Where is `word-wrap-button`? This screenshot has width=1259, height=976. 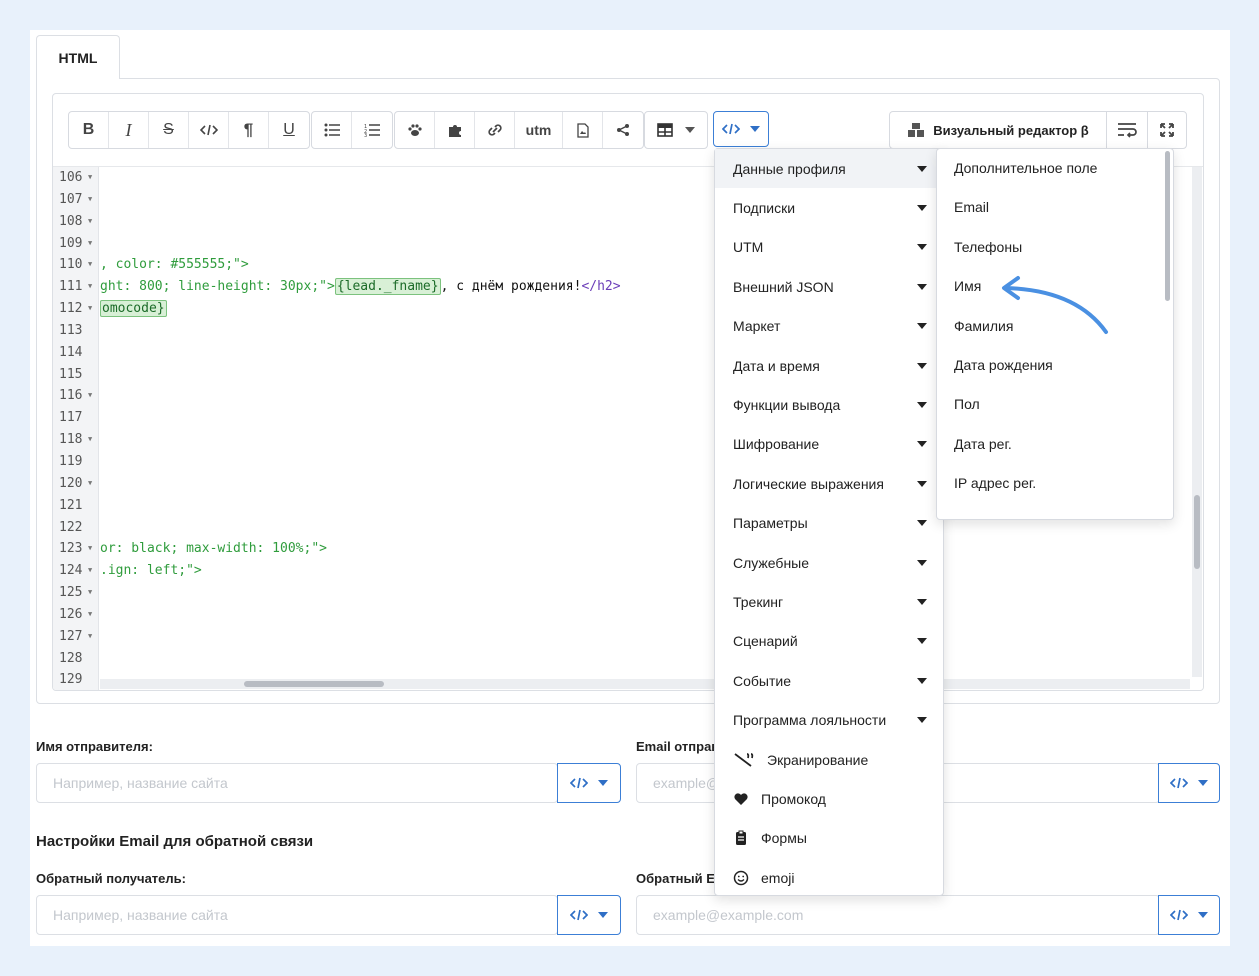 word-wrap-button is located at coordinates (1127, 130).